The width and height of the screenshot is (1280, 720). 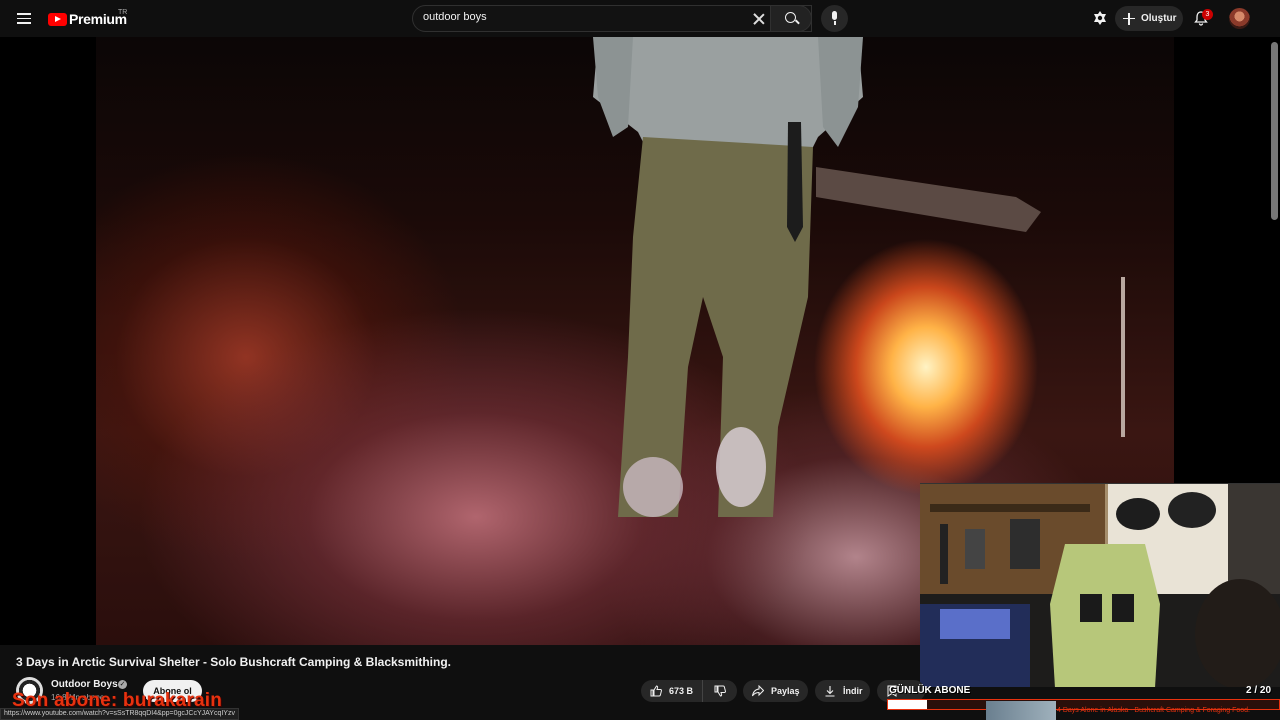 I want to click on next-video-thumbnail, so click(x=1021, y=710).